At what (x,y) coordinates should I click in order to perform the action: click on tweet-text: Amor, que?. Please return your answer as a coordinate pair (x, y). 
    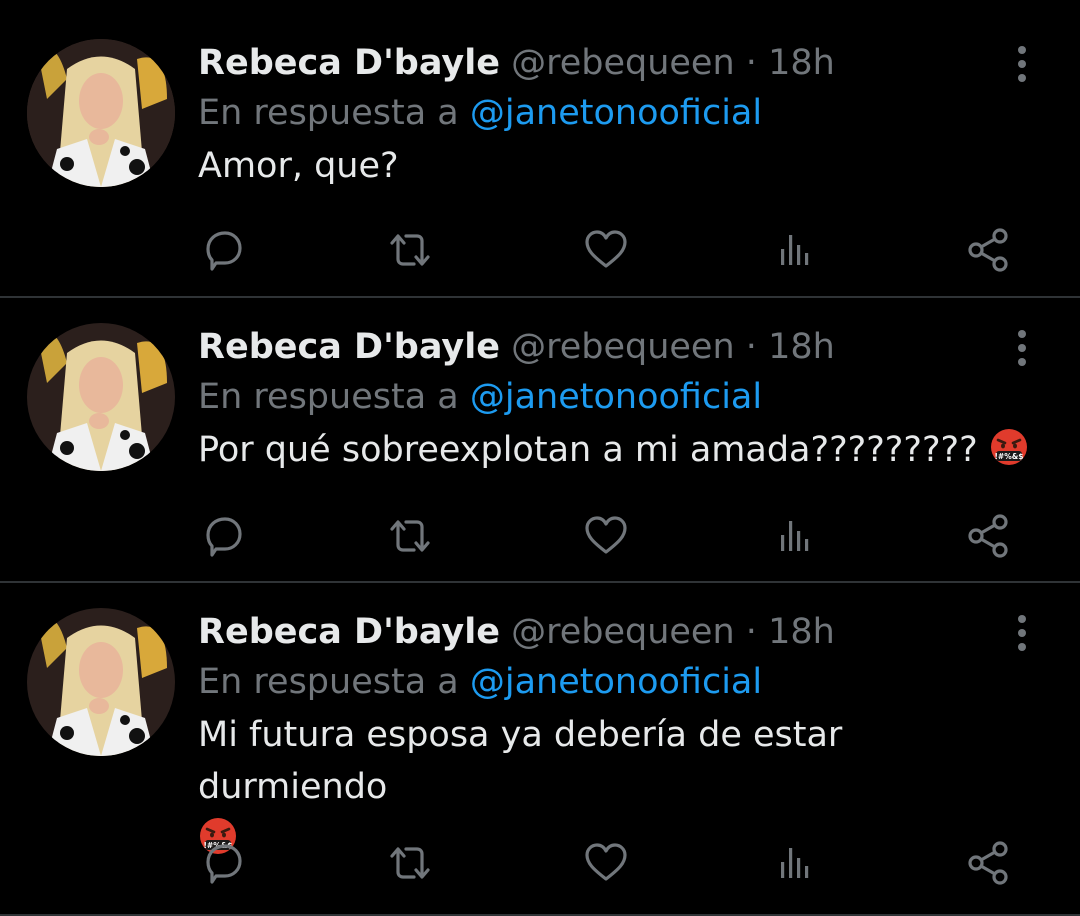
    Looking at the image, I should click on (619, 166).